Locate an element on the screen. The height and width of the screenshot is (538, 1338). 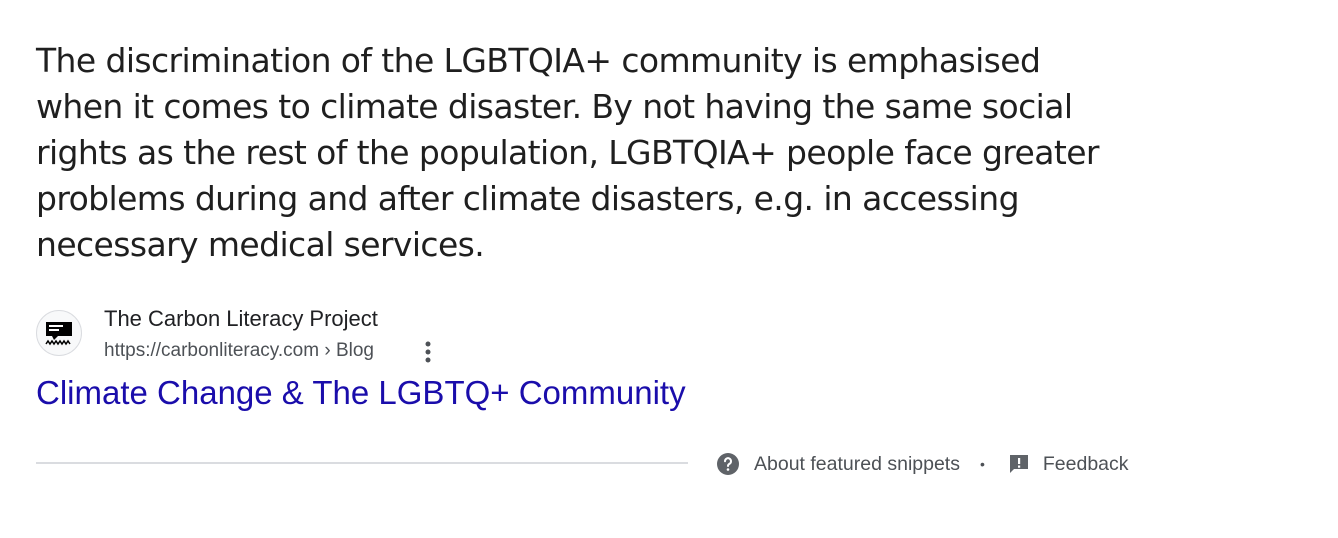
help-circle-icon is located at coordinates (728, 464).